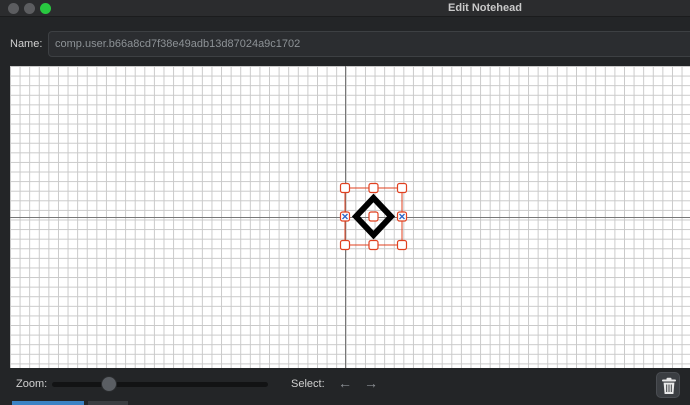  I want to click on zoom-slider-track, so click(160, 384).